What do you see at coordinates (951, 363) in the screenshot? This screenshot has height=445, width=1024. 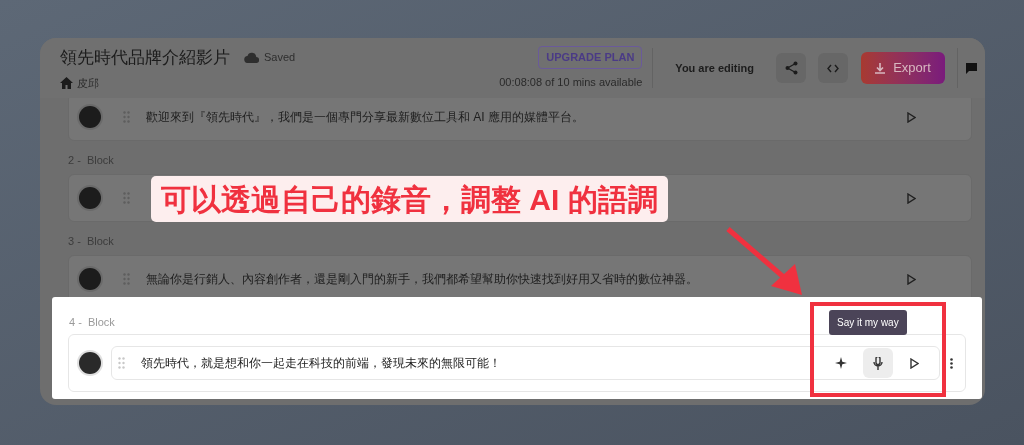 I see `more-options-icon` at bounding box center [951, 363].